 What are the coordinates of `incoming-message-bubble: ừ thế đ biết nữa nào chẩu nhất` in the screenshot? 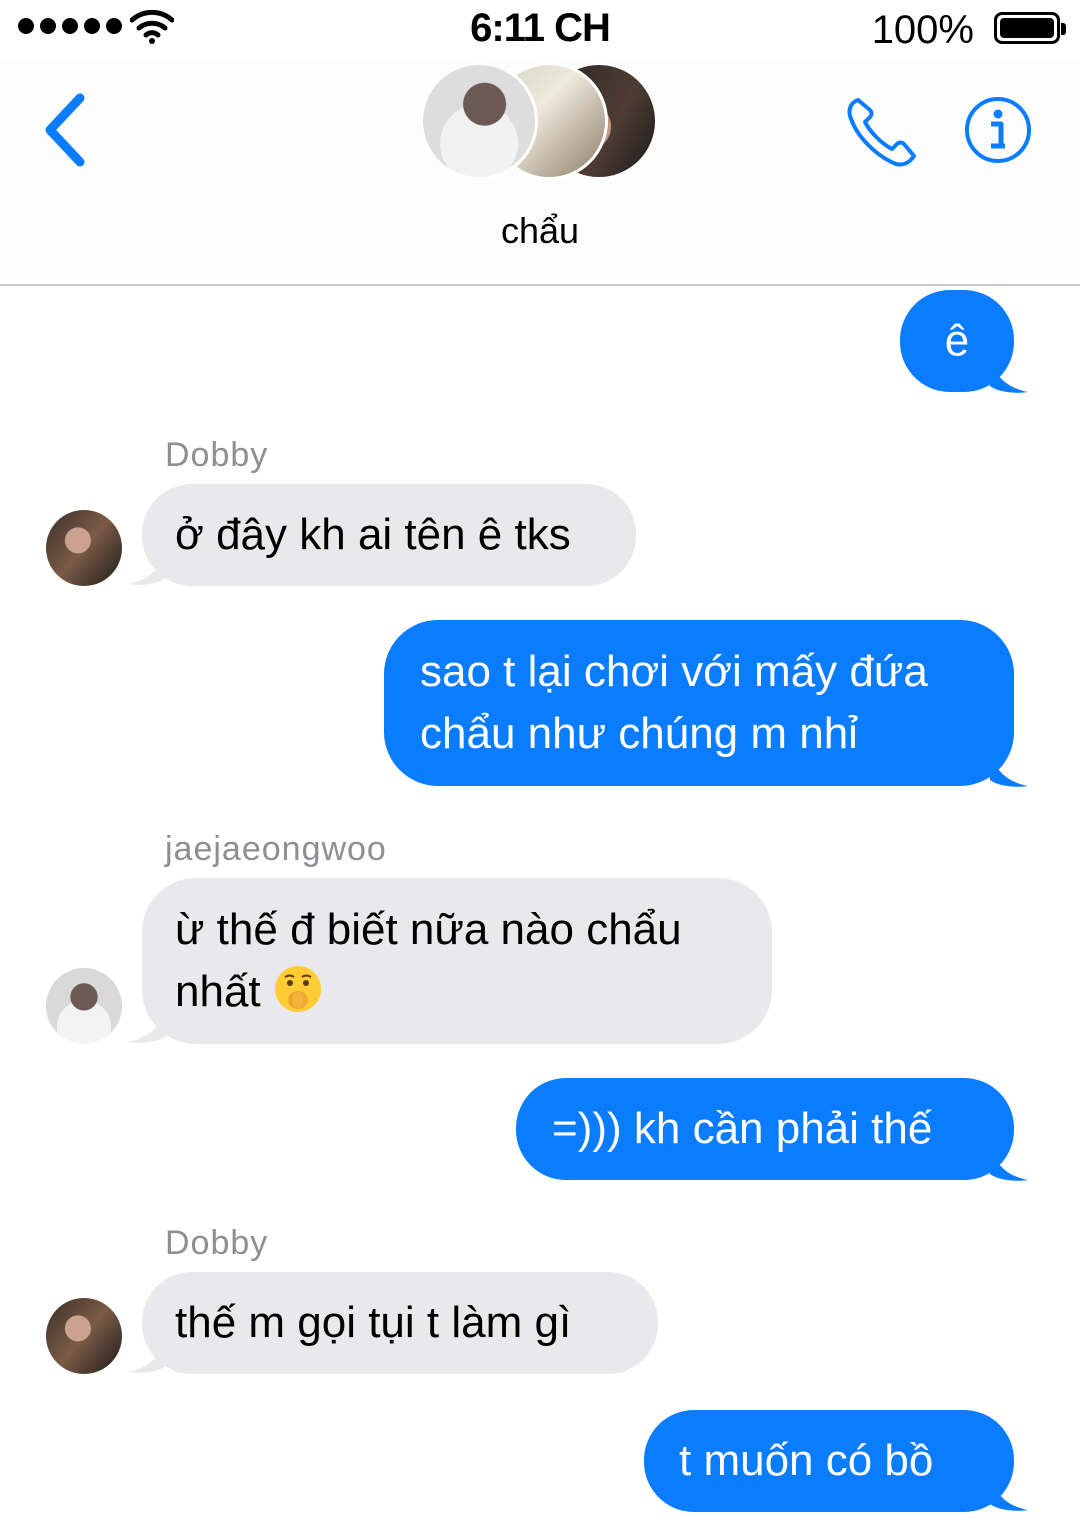 It's located at (457, 961).